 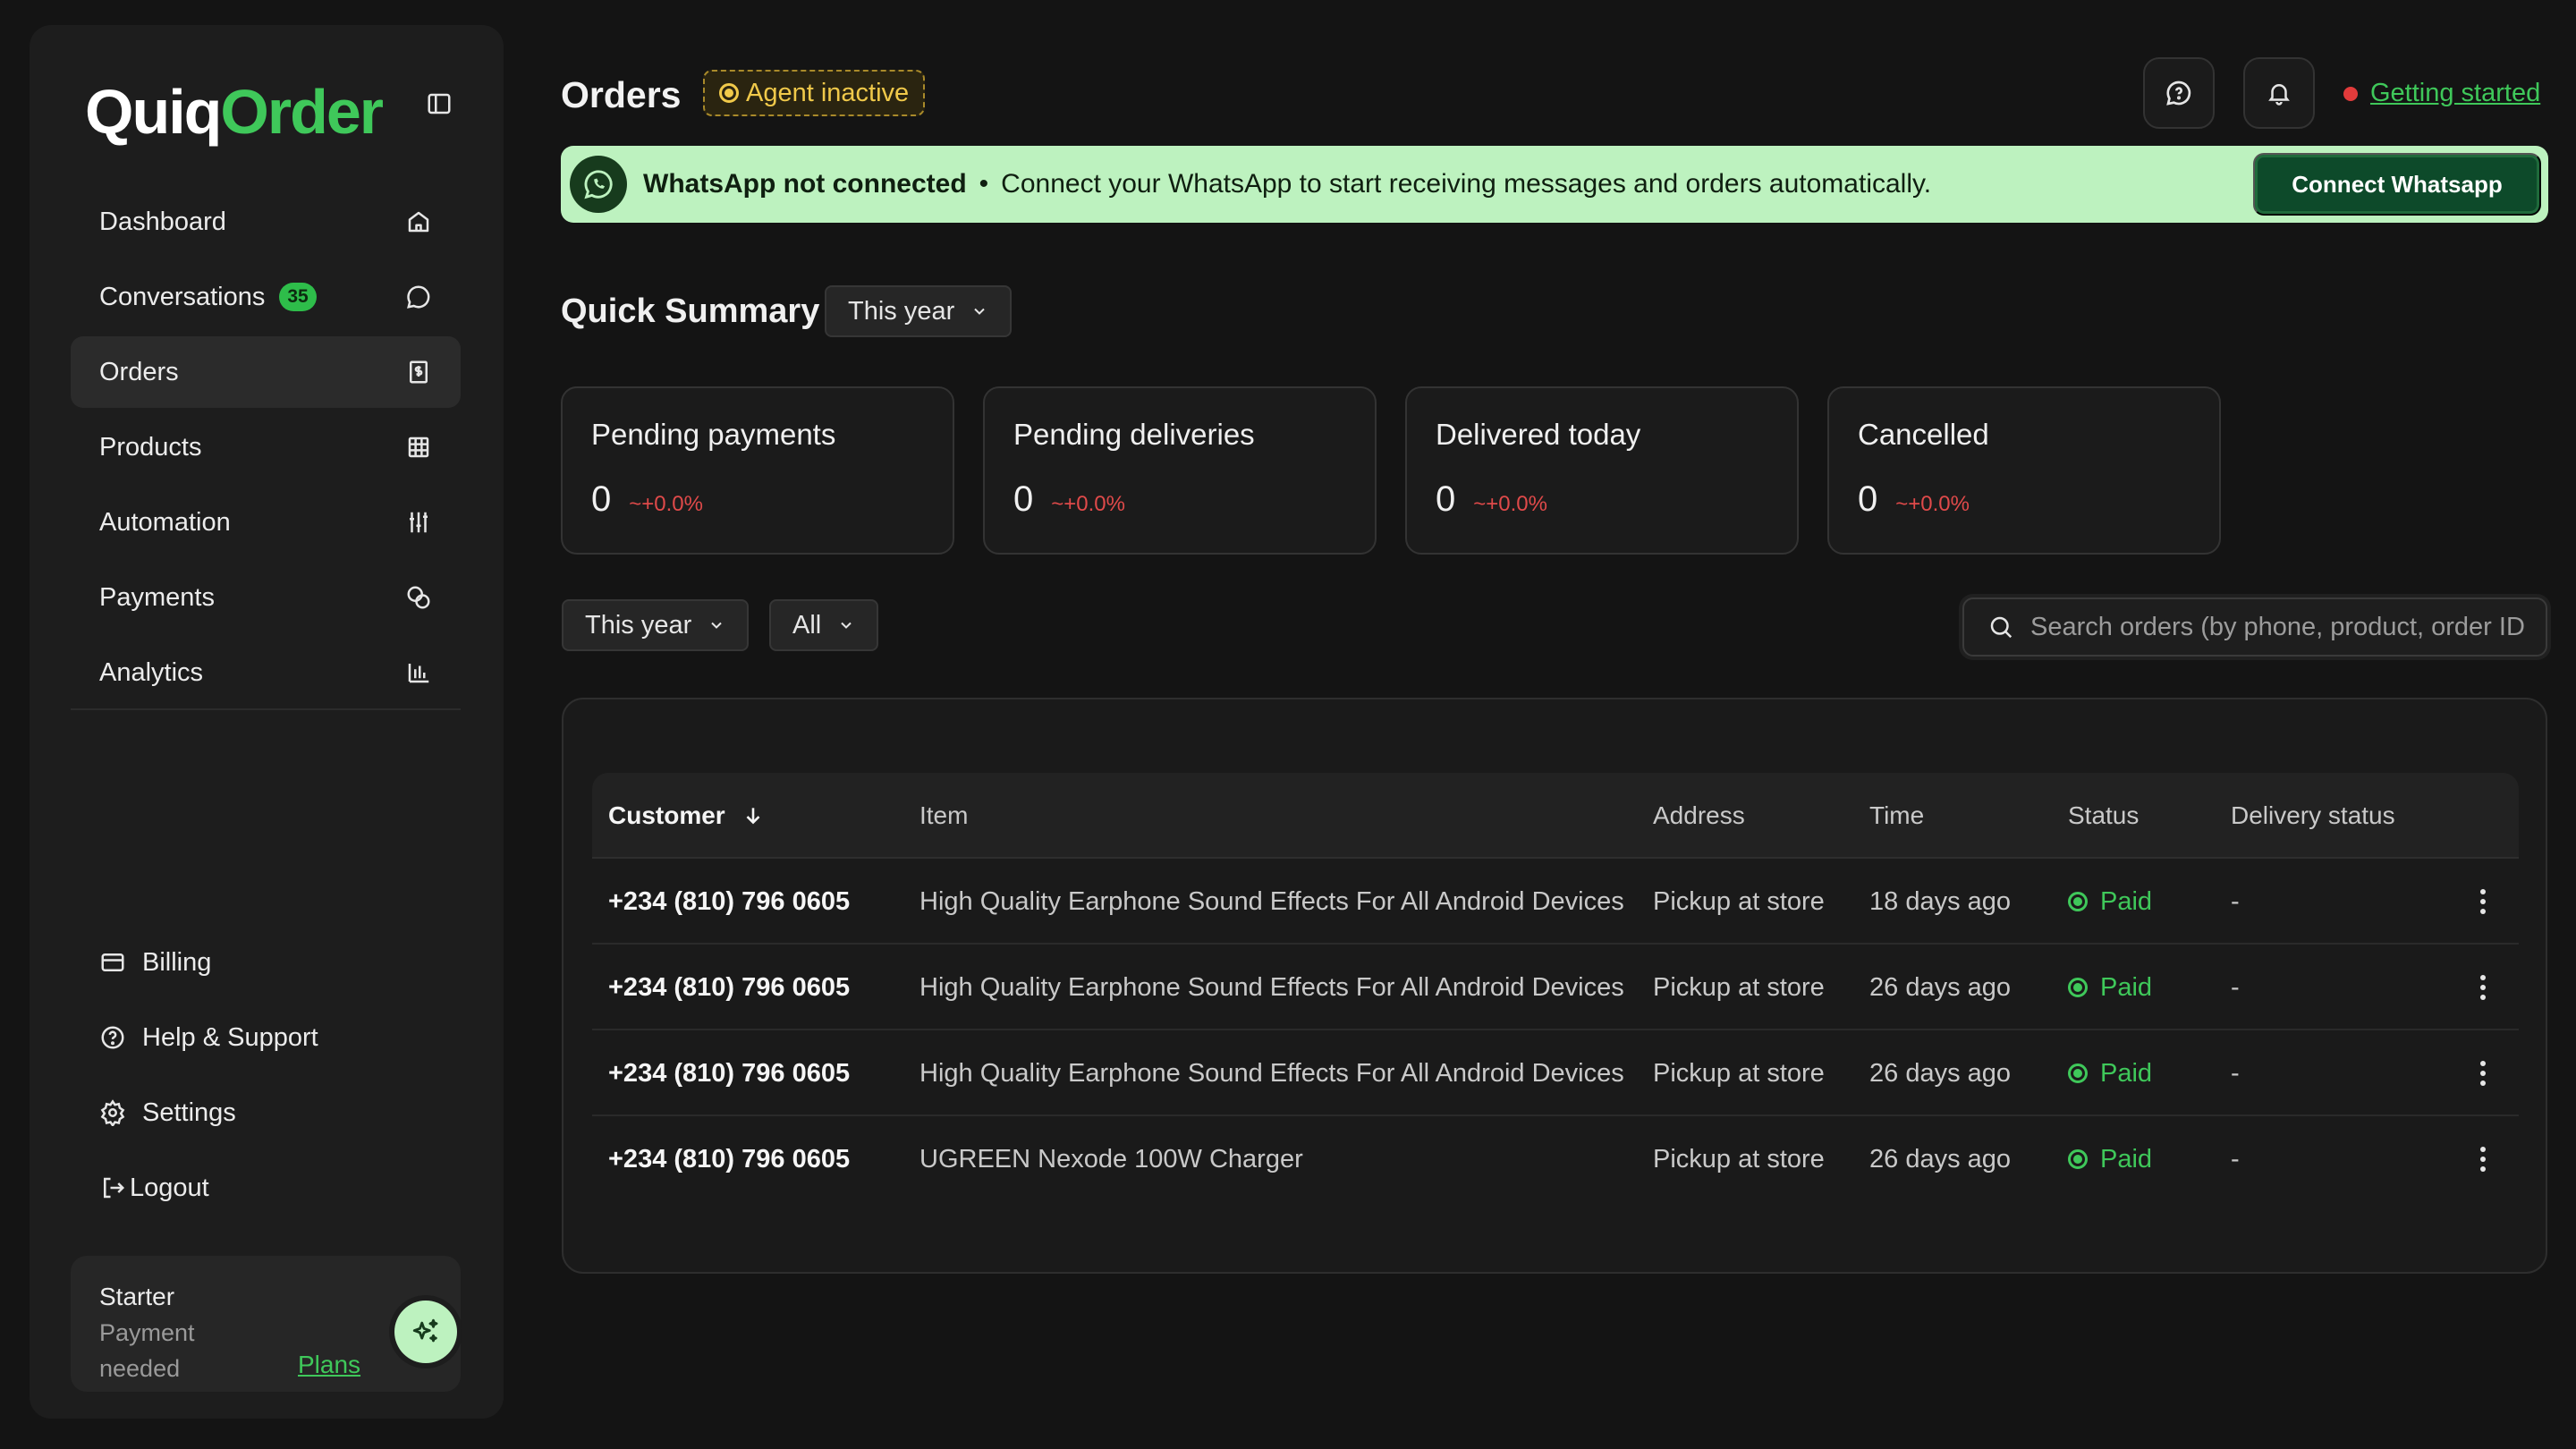 What do you see at coordinates (114, 1188) in the screenshot?
I see `logout-icon` at bounding box center [114, 1188].